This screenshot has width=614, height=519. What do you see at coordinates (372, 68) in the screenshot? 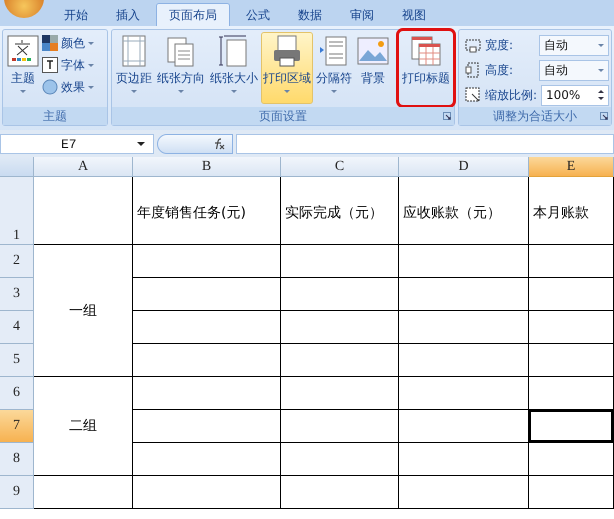
I see `ribbon-button: 背景` at bounding box center [372, 68].